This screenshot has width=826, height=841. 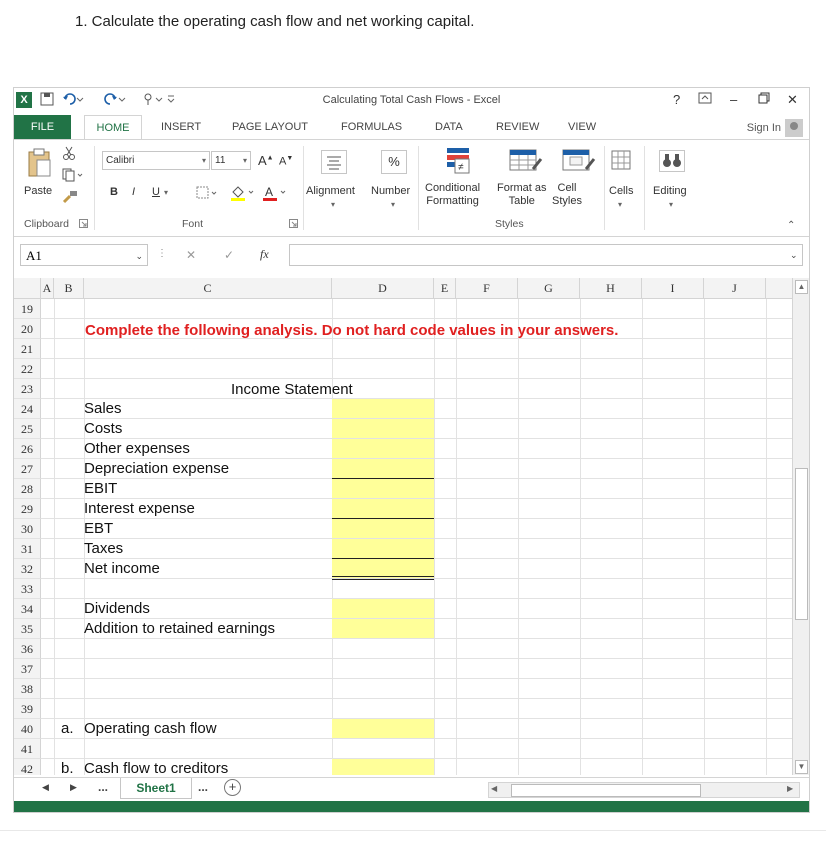 What do you see at coordinates (621, 191) in the screenshot?
I see `cells-button: Cells` at bounding box center [621, 191].